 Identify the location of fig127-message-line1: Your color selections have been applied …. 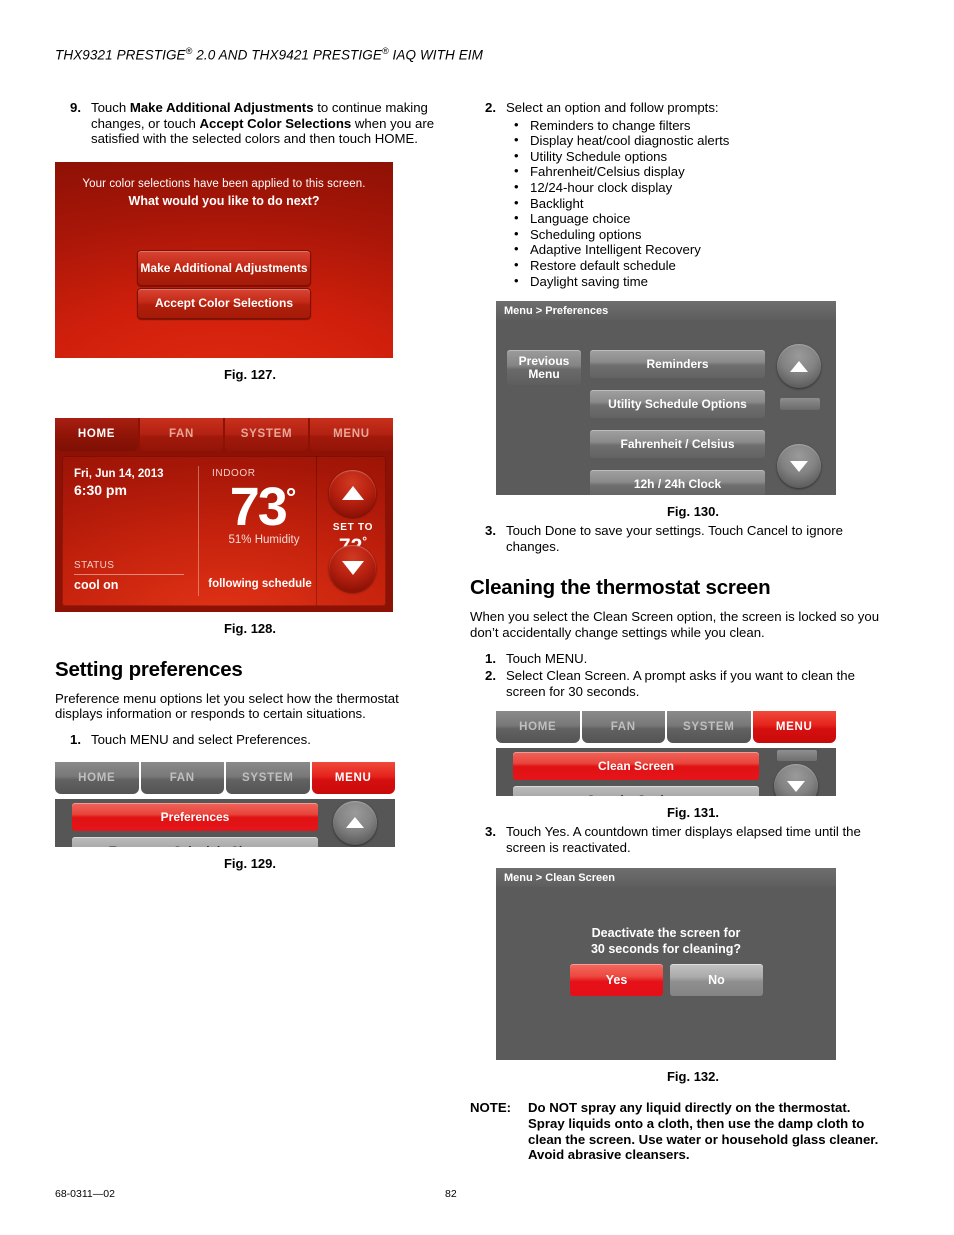
(224, 183).